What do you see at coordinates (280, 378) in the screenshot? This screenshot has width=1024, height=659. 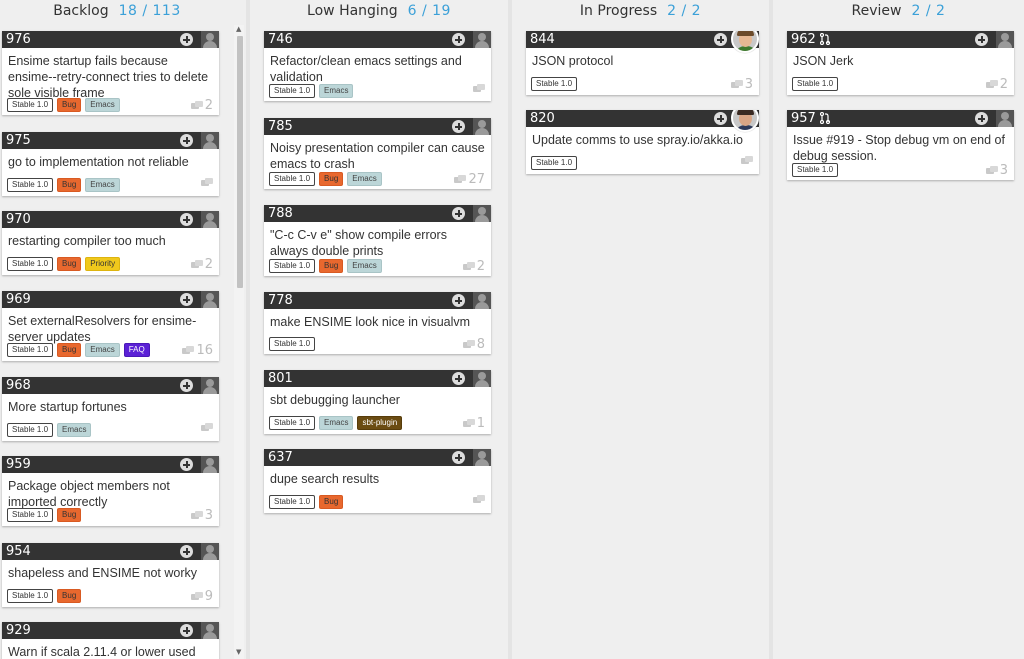 I see `issue-number: 801` at bounding box center [280, 378].